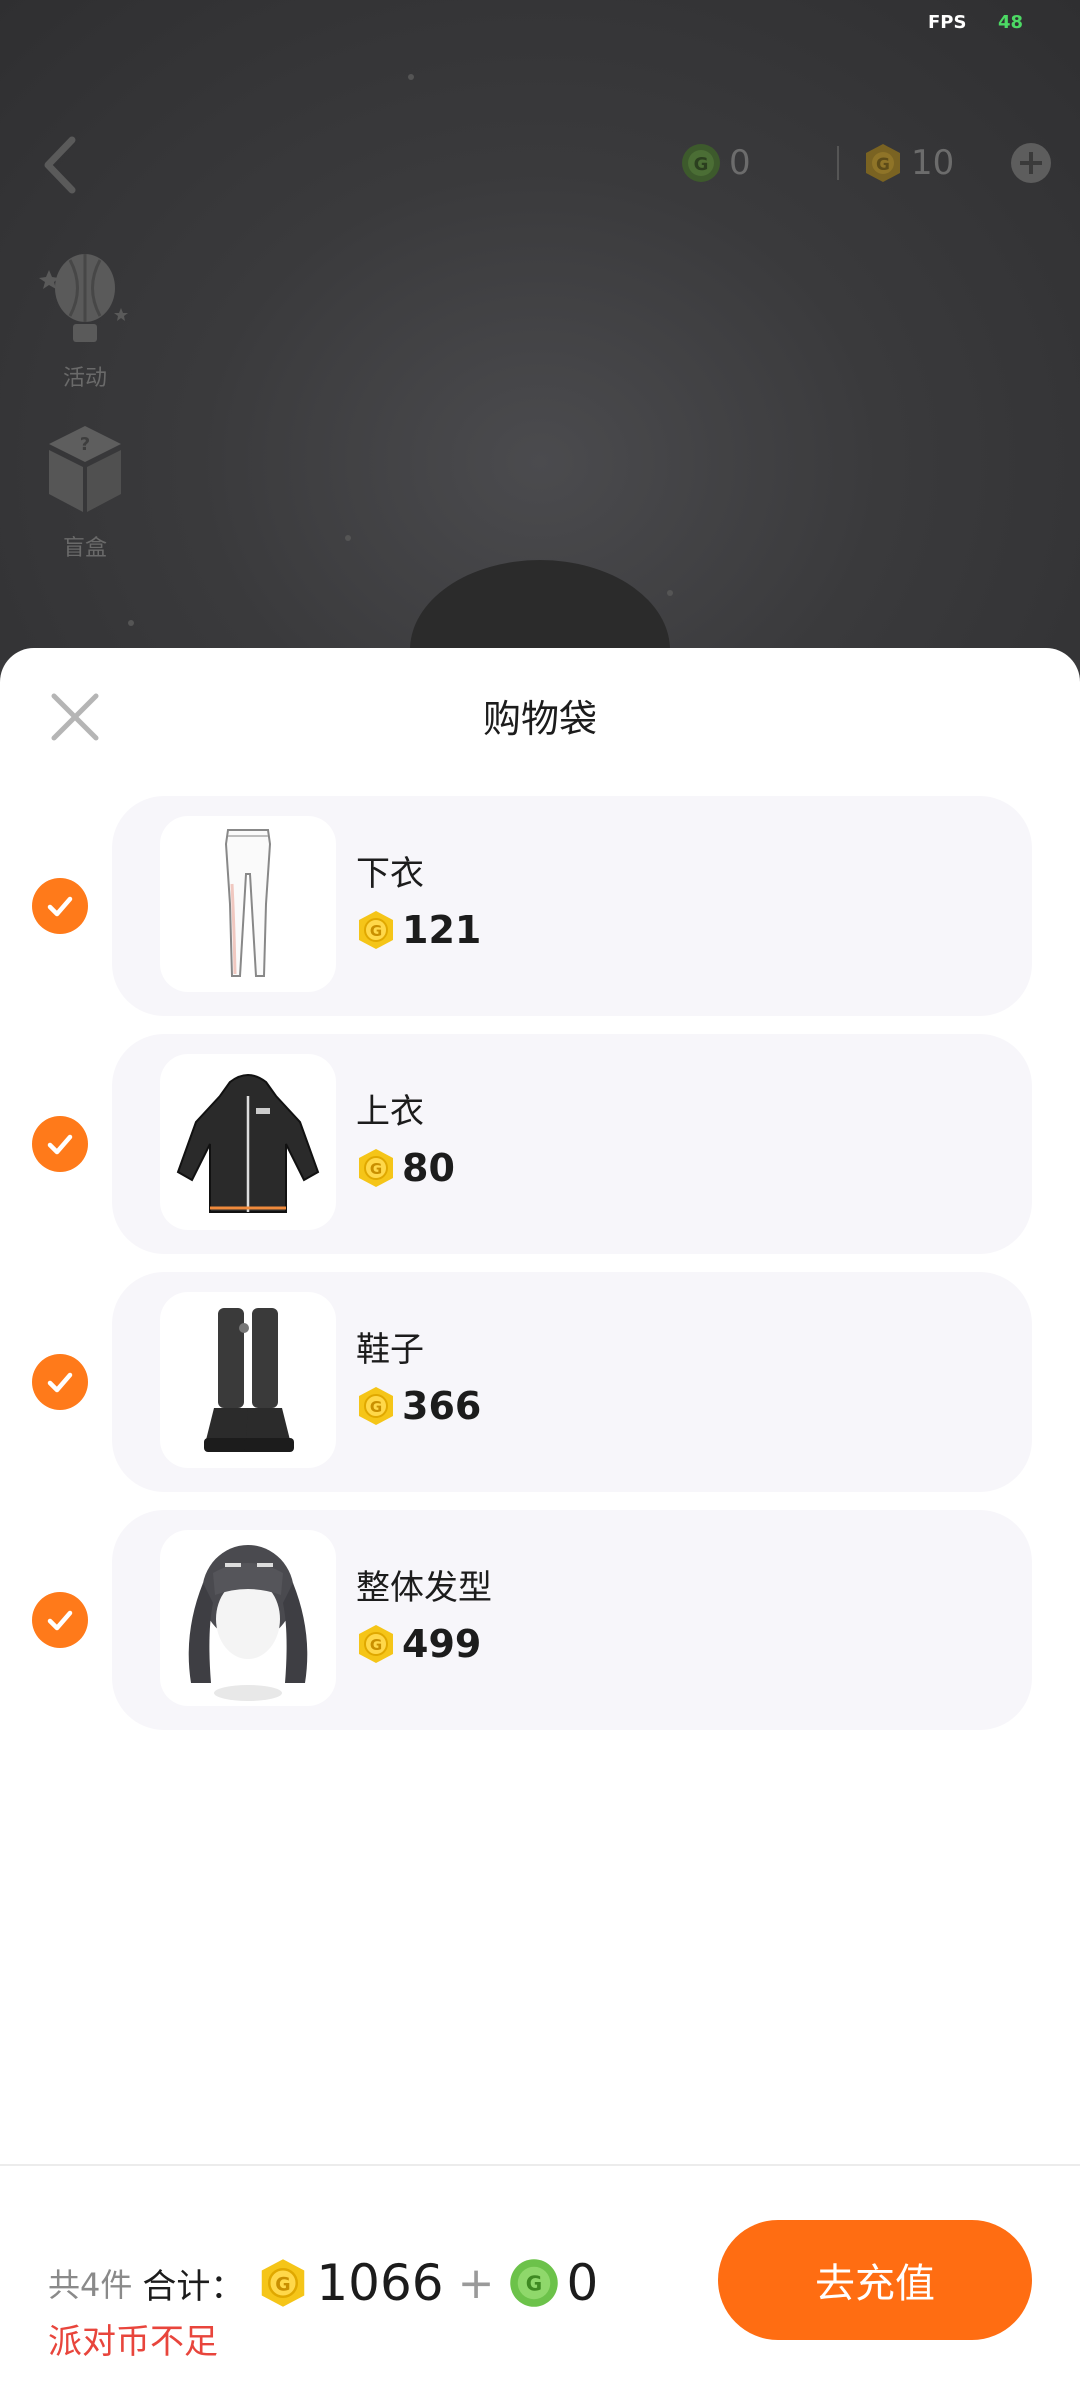 The width and height of the screenshot is (1080, 2400). Describe the element at coordinates (390, 1350) in the screenshot. I see `item-name: 鞋子` at that location.